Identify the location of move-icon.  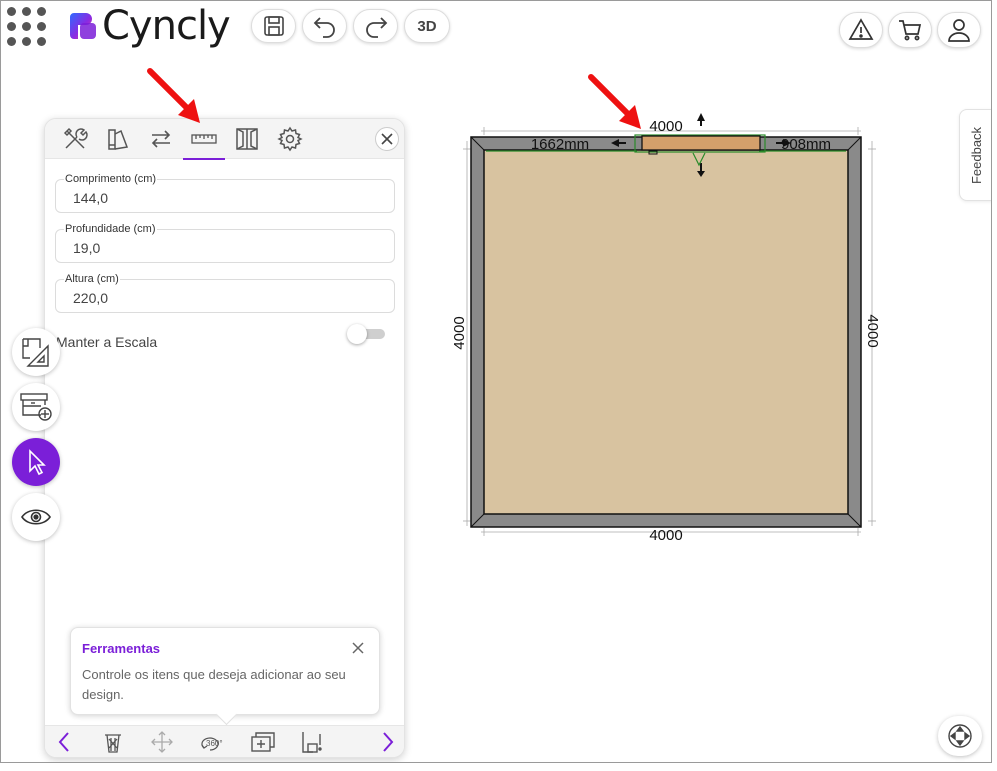
(162, 742).